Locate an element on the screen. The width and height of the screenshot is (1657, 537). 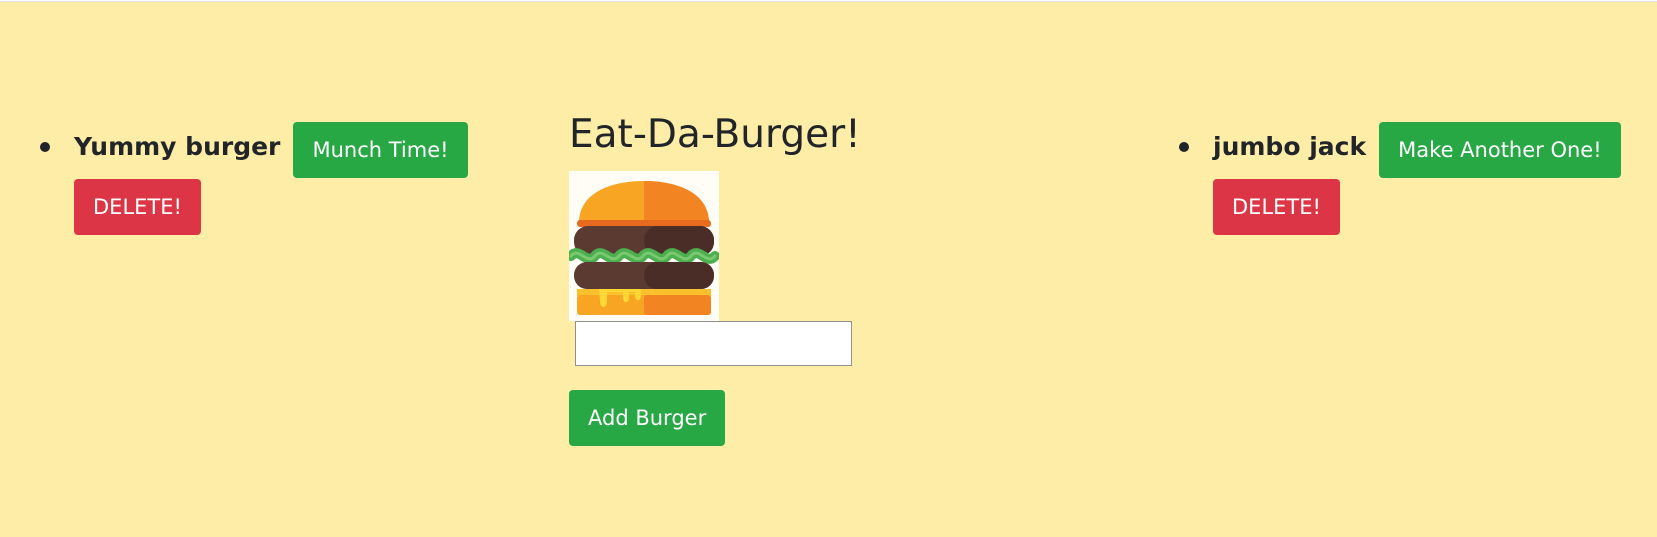
add-burger-button: Add Burger is located at coordinates (647, 418).